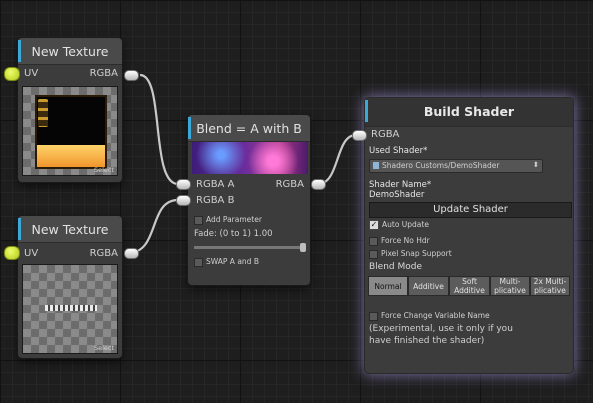 The height and width of the screenshot is (403, 593). I want to click on texture-preview-1: Select, so click(70, 131).